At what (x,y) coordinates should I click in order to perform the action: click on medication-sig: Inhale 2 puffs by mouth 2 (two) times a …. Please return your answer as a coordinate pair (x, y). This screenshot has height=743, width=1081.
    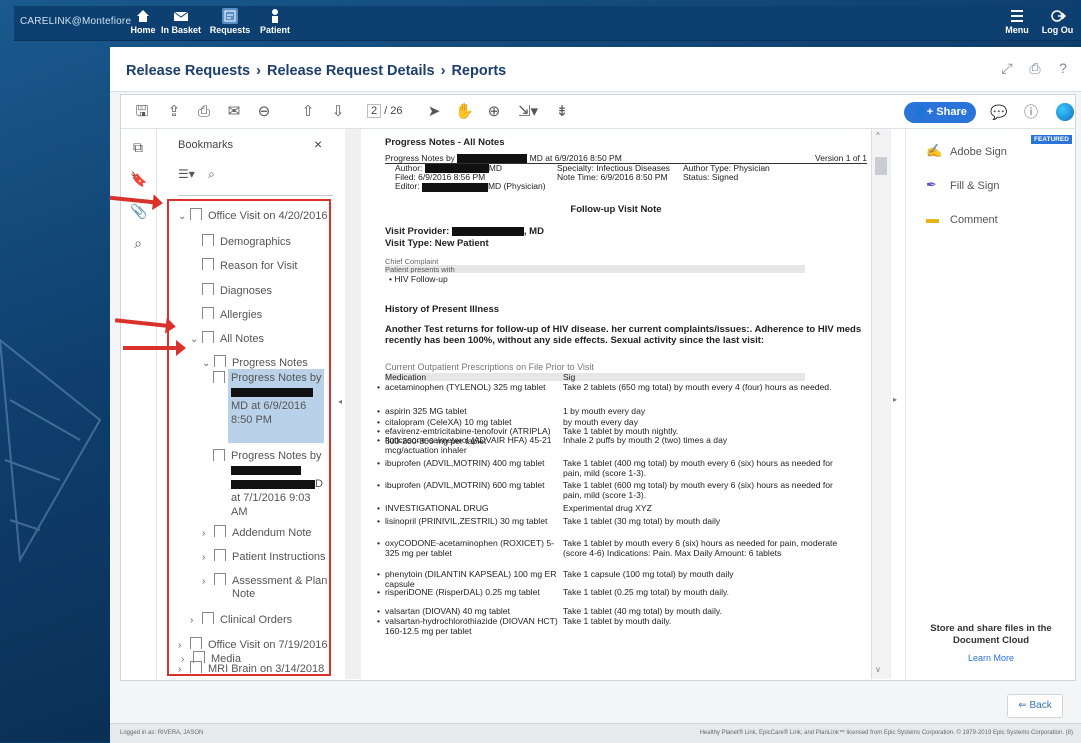
    Looking at the image, I should click on (645, 440).